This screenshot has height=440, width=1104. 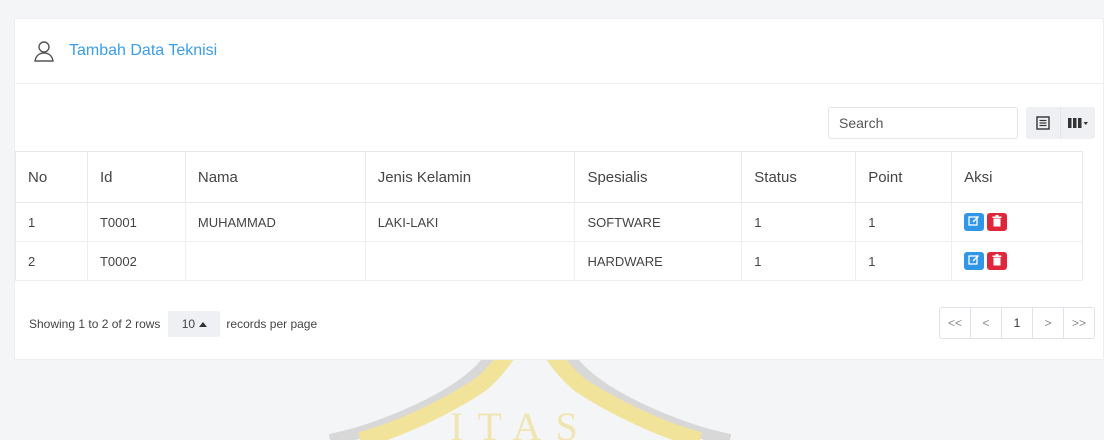 I want to click on view-buttons, so click(x=1060, y=123).